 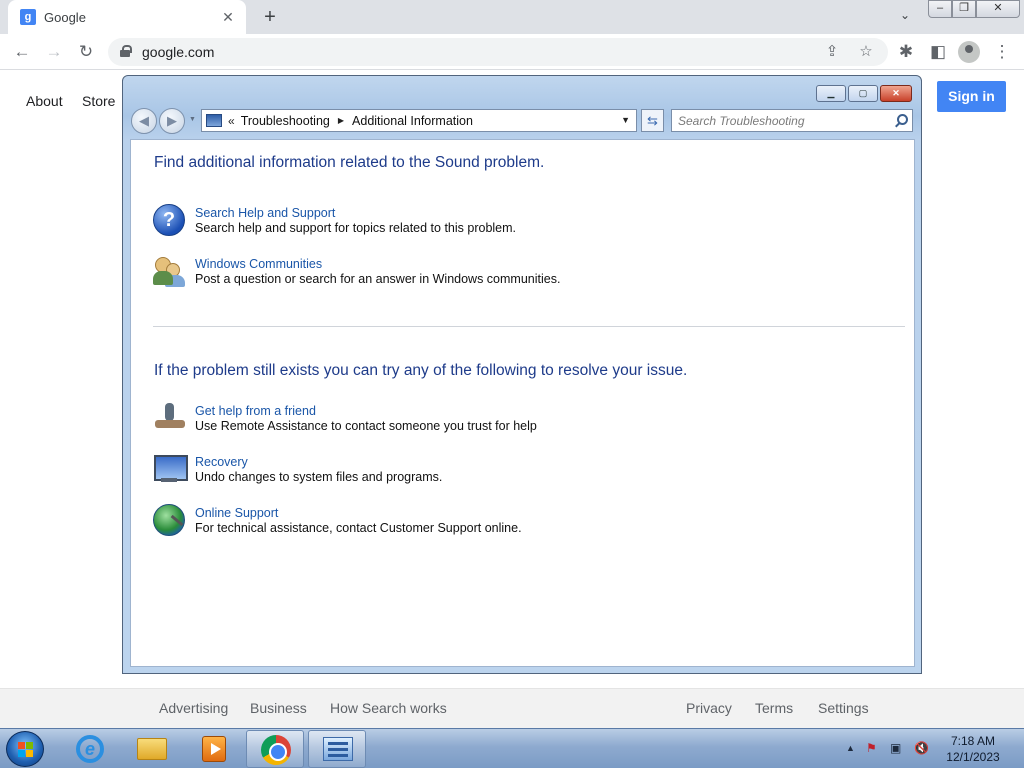 What do you see at coordinates (973, 741) in the screenshot?
I see `clock-time: 7:18 AM` at bounding box center [973, 741].